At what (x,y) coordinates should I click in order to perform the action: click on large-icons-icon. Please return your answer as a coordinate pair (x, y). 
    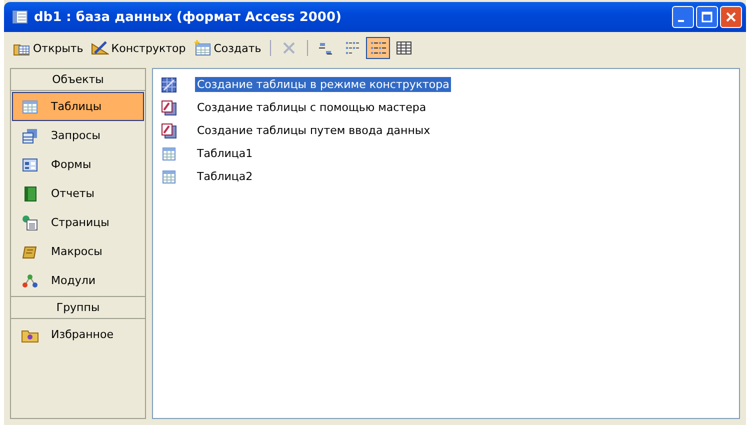
    Looking at the image, I should click on (326, 48).